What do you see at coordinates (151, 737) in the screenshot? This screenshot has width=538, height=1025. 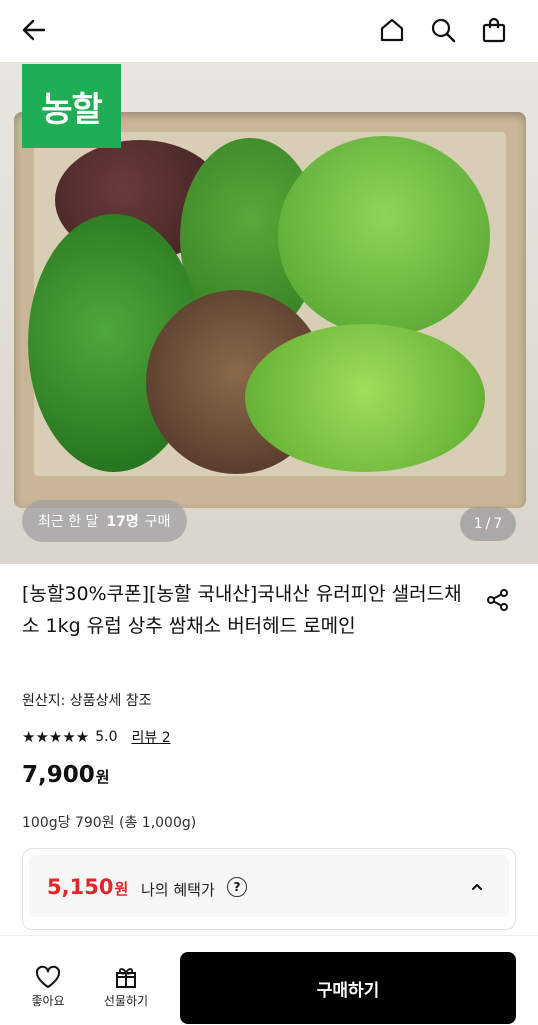 I see `review-link: 리뷰 2` at bounding box center [151, 737].